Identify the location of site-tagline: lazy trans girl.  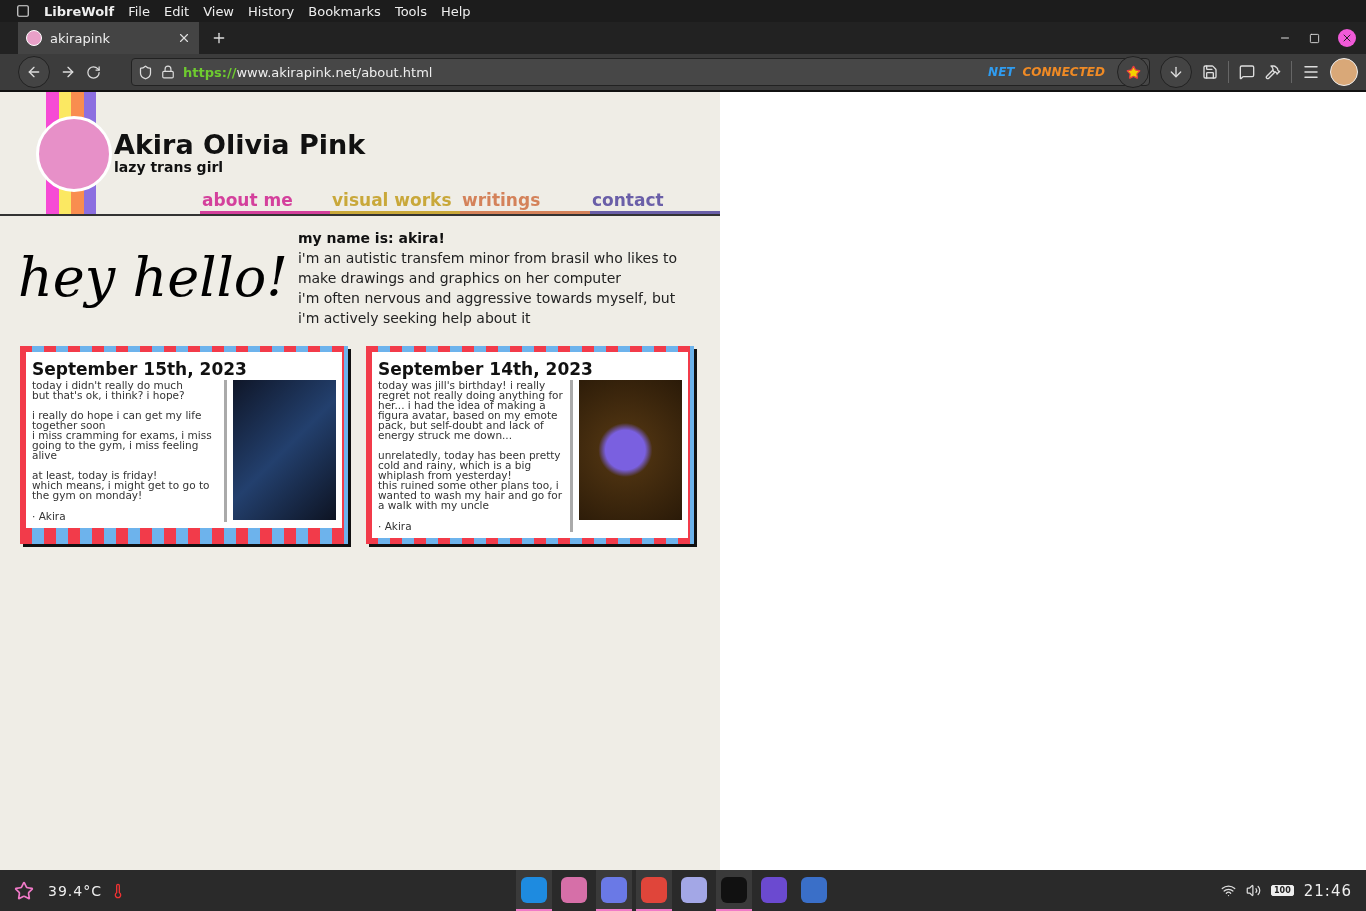
(169, 167).